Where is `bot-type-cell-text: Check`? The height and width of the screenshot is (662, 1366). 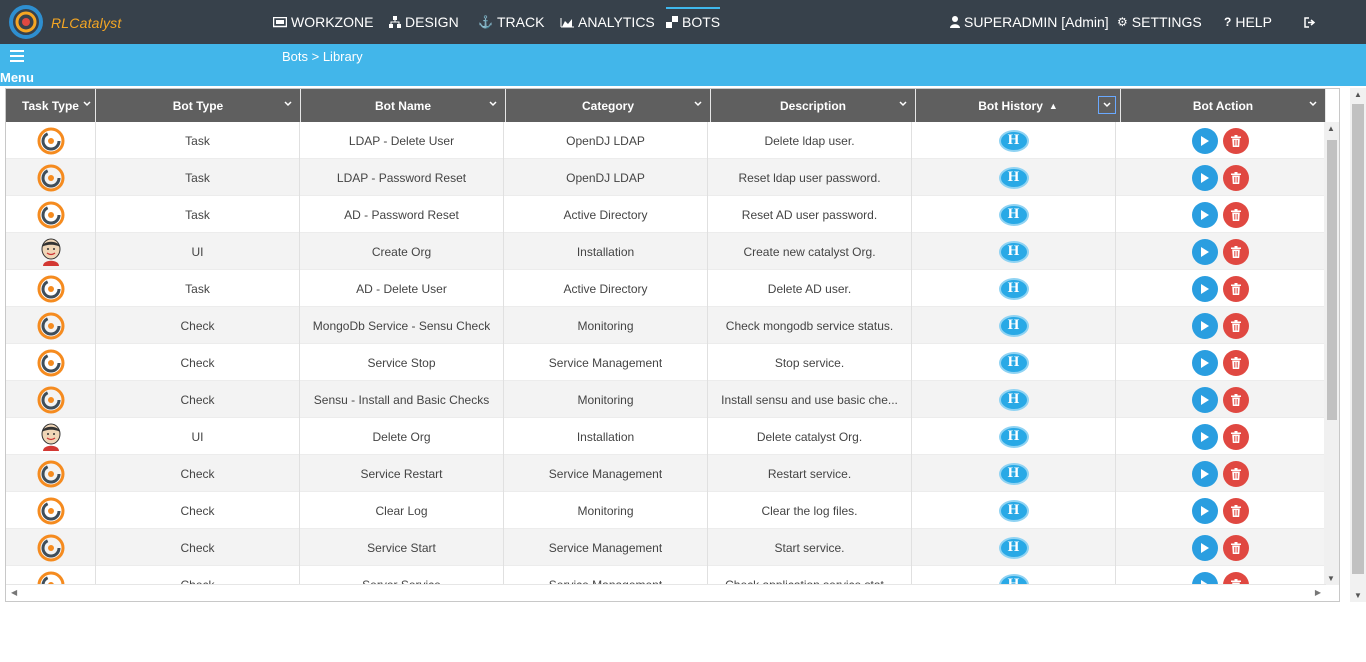 bot-type-cell-text: Check is located at coordinates (197, 547).